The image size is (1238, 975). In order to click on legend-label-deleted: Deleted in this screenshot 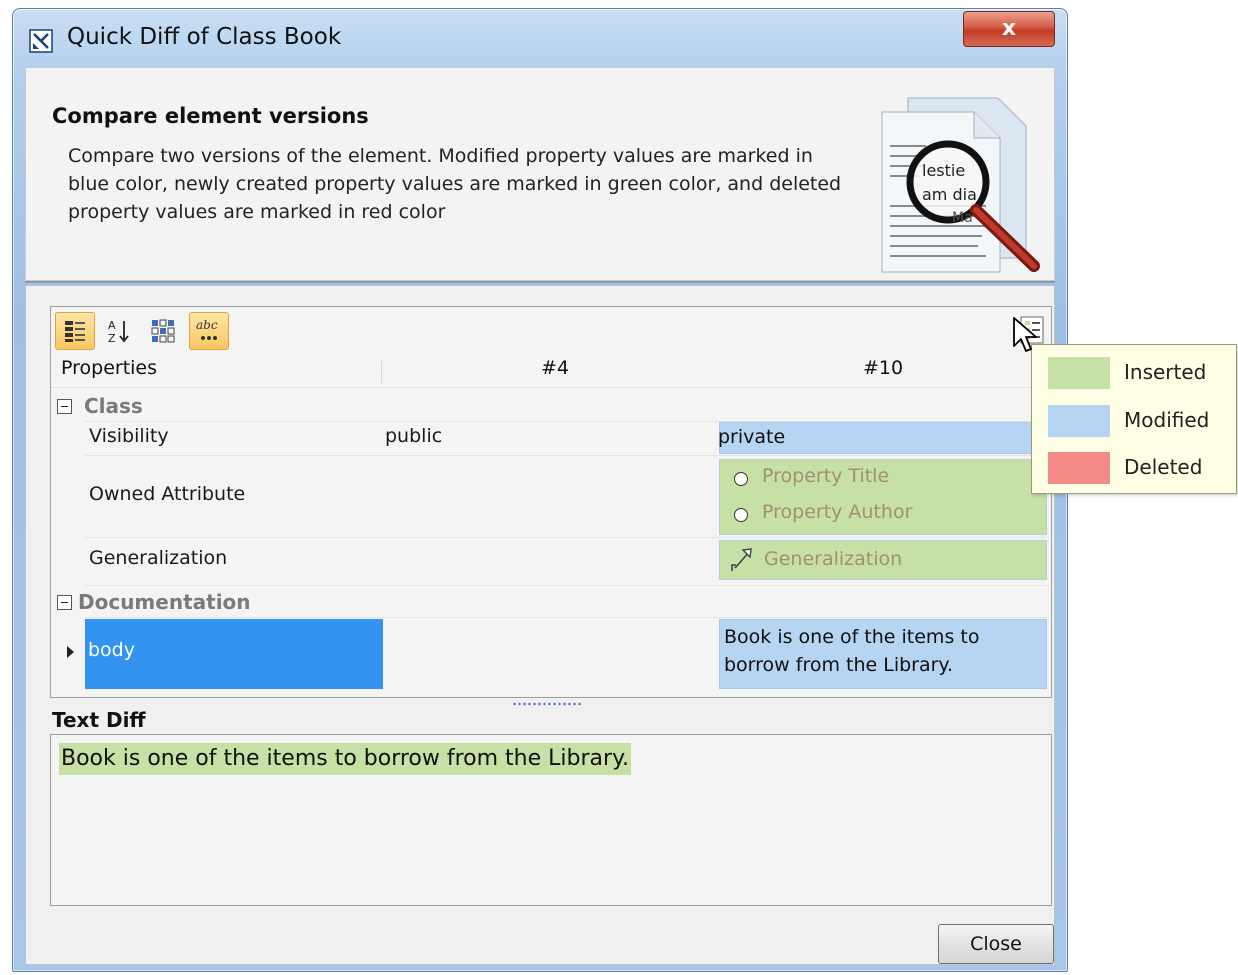, I will do `click(1163, 467)`.